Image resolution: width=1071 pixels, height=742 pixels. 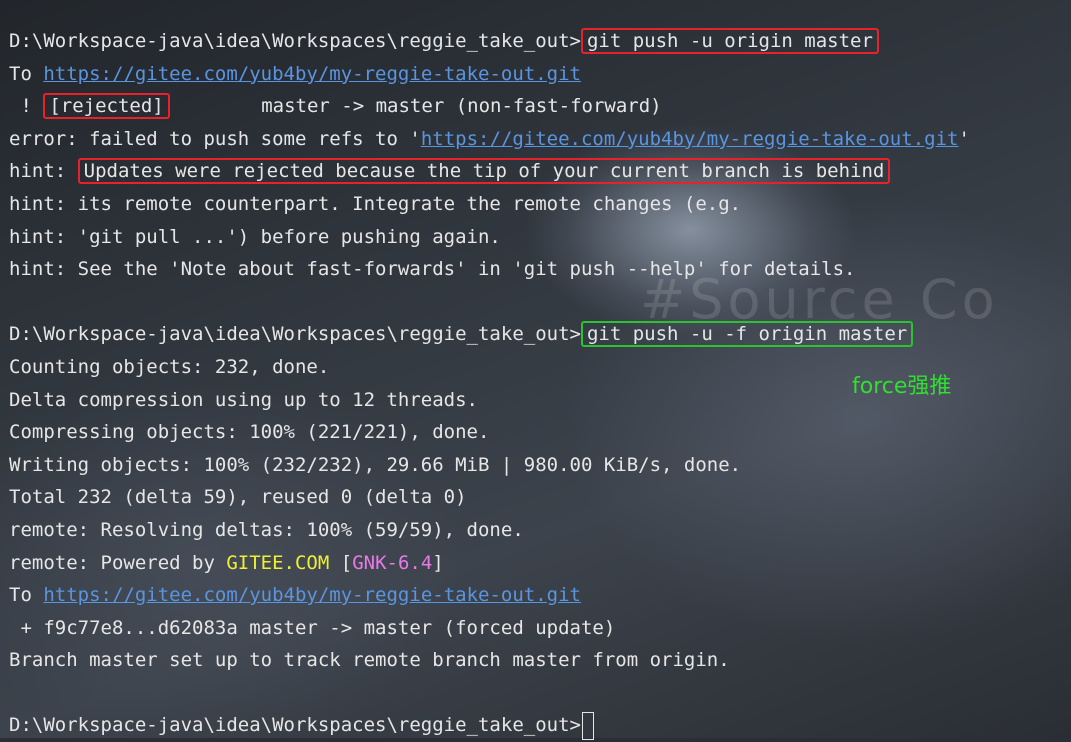 I want to click on hint-label: hint:, so click(x=43, y=171).